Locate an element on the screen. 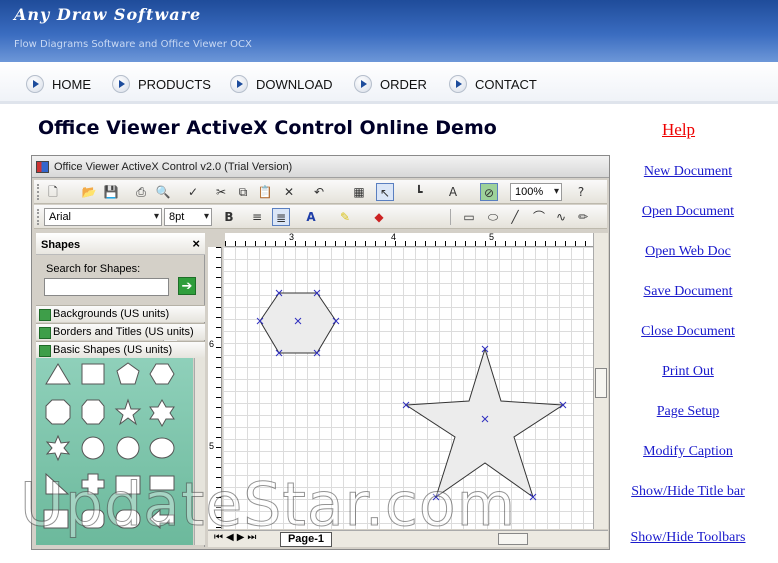  font-color-icon: A is located at coordinates (311, 217).